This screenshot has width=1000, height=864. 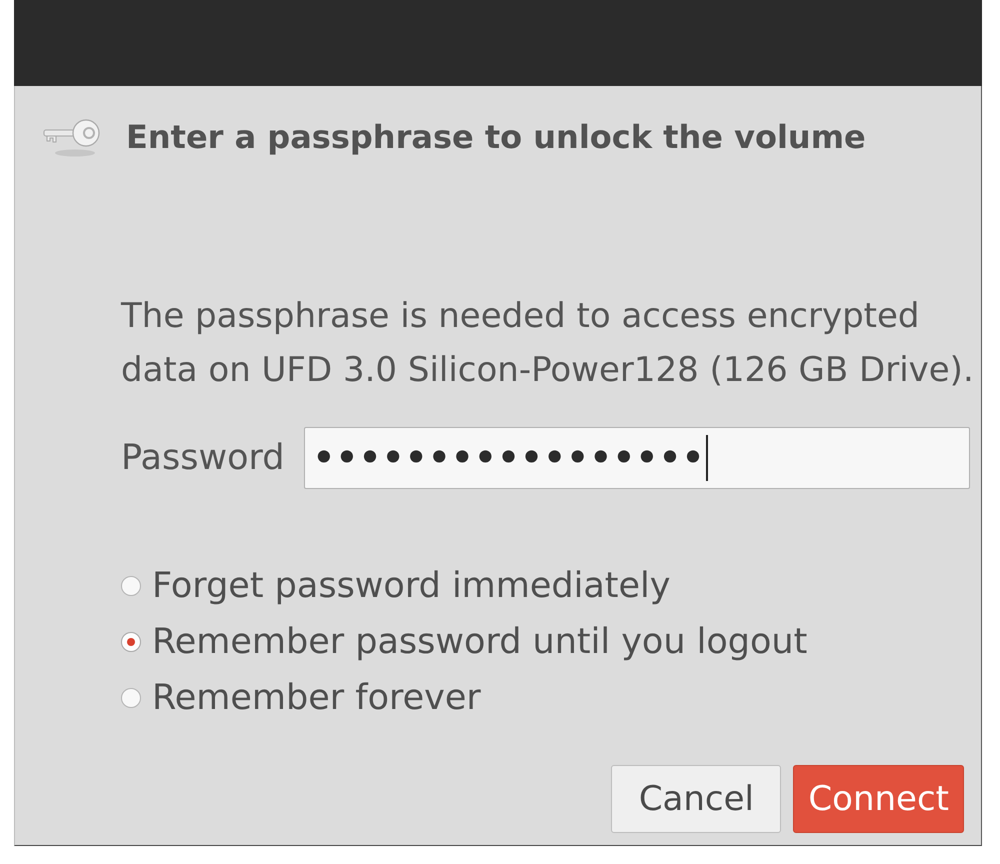 I want to click on dialog-heading: Enter a passphrase to unlock the volume, so click(x=496, y=137).